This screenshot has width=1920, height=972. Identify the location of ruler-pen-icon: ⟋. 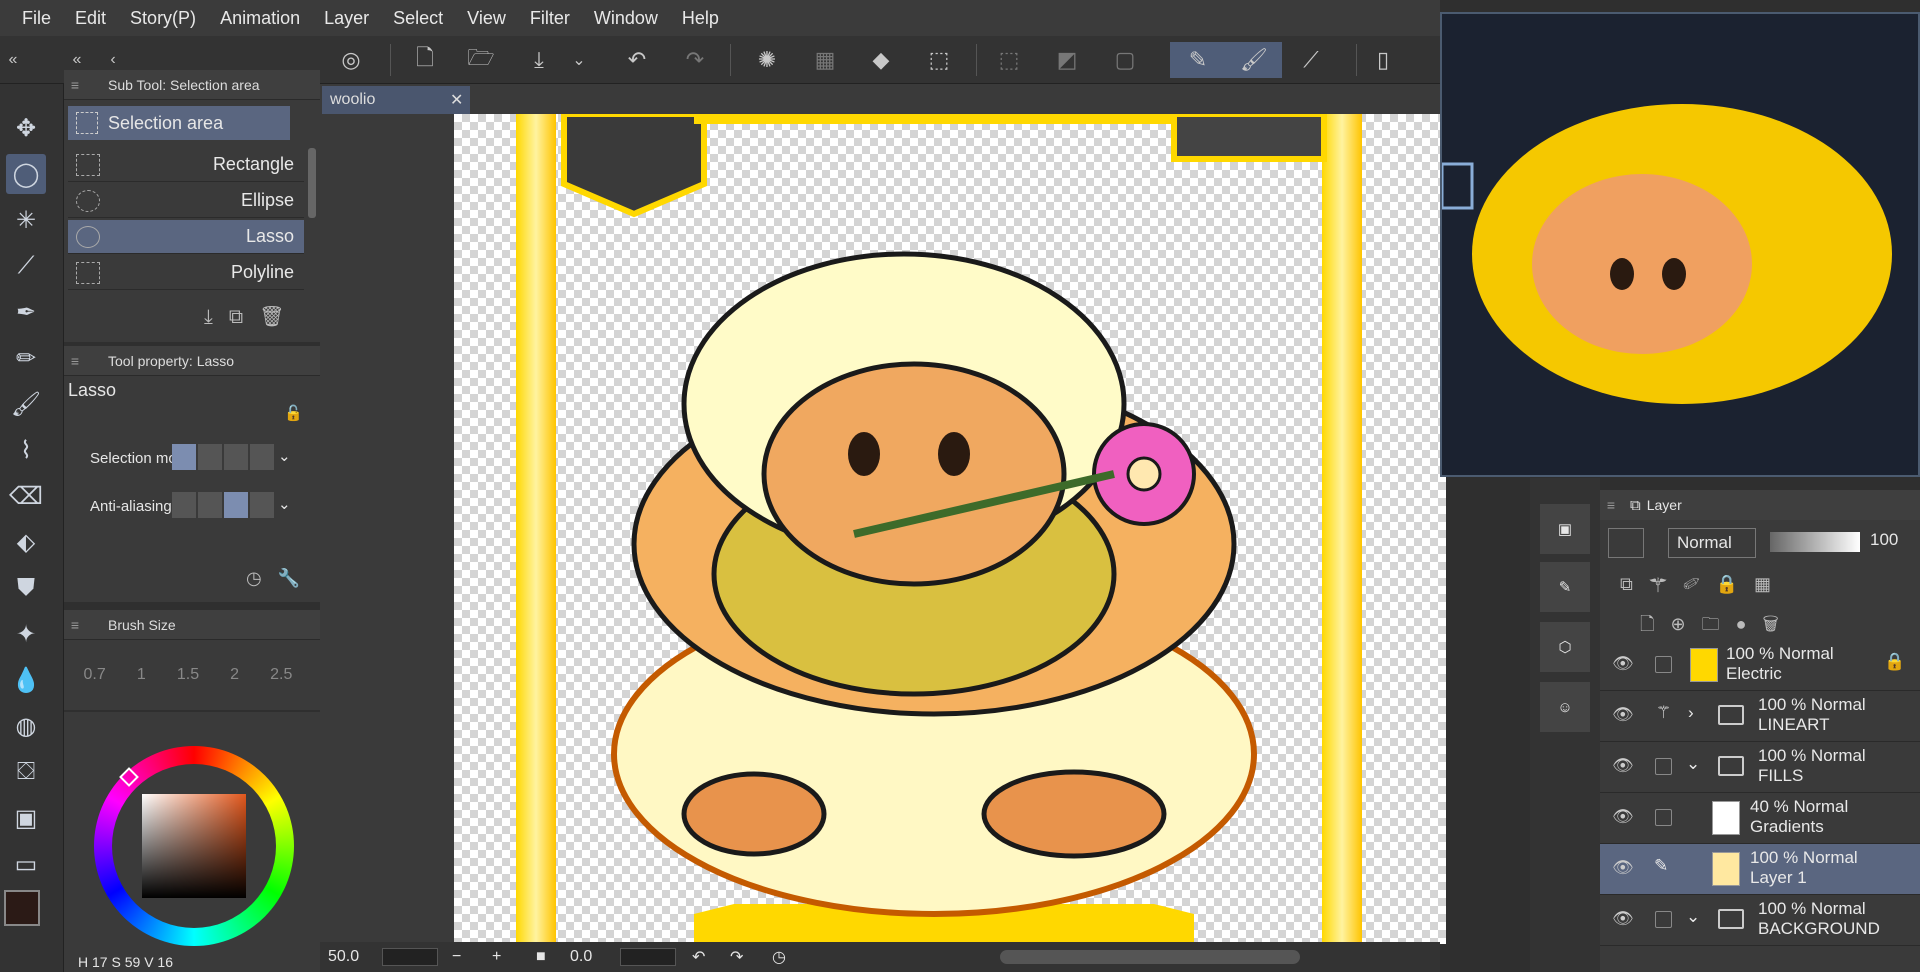
(1311, 60).